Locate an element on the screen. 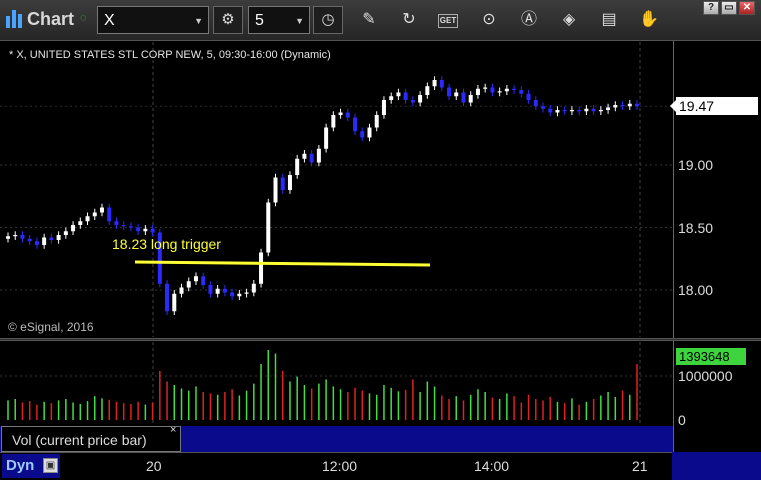 The image size is (761, 480). axis-corner is located at coordinates (716, 466).